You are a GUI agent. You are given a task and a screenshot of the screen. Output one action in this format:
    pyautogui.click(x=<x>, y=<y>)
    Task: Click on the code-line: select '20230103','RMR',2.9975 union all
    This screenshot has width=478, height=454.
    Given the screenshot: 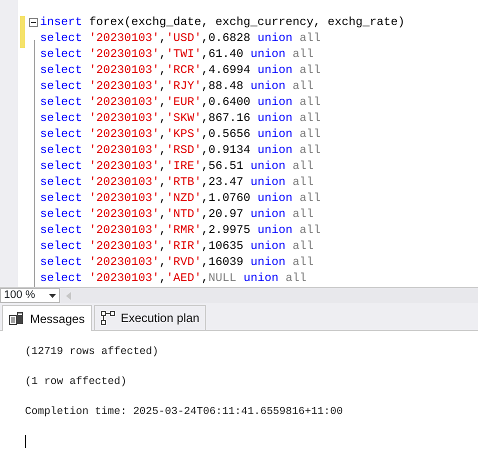 What is the action you would take?
    pyautogui.click(x=180, y=230)
    